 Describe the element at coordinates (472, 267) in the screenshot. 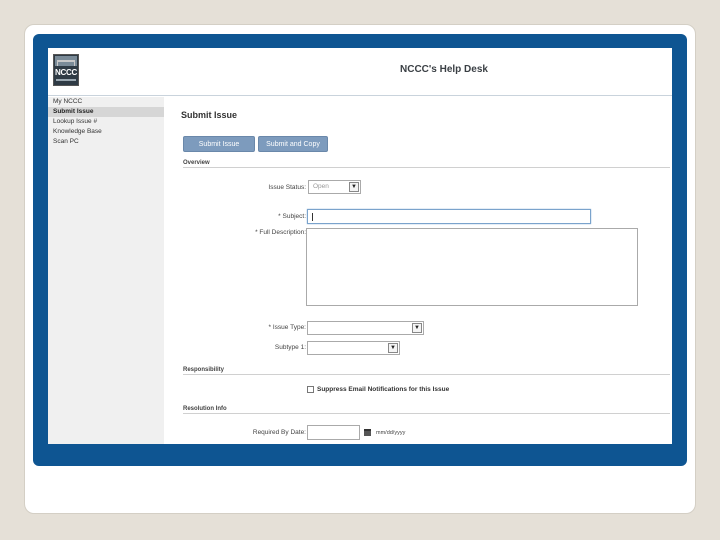

I see `full-description-textarea` at that location.